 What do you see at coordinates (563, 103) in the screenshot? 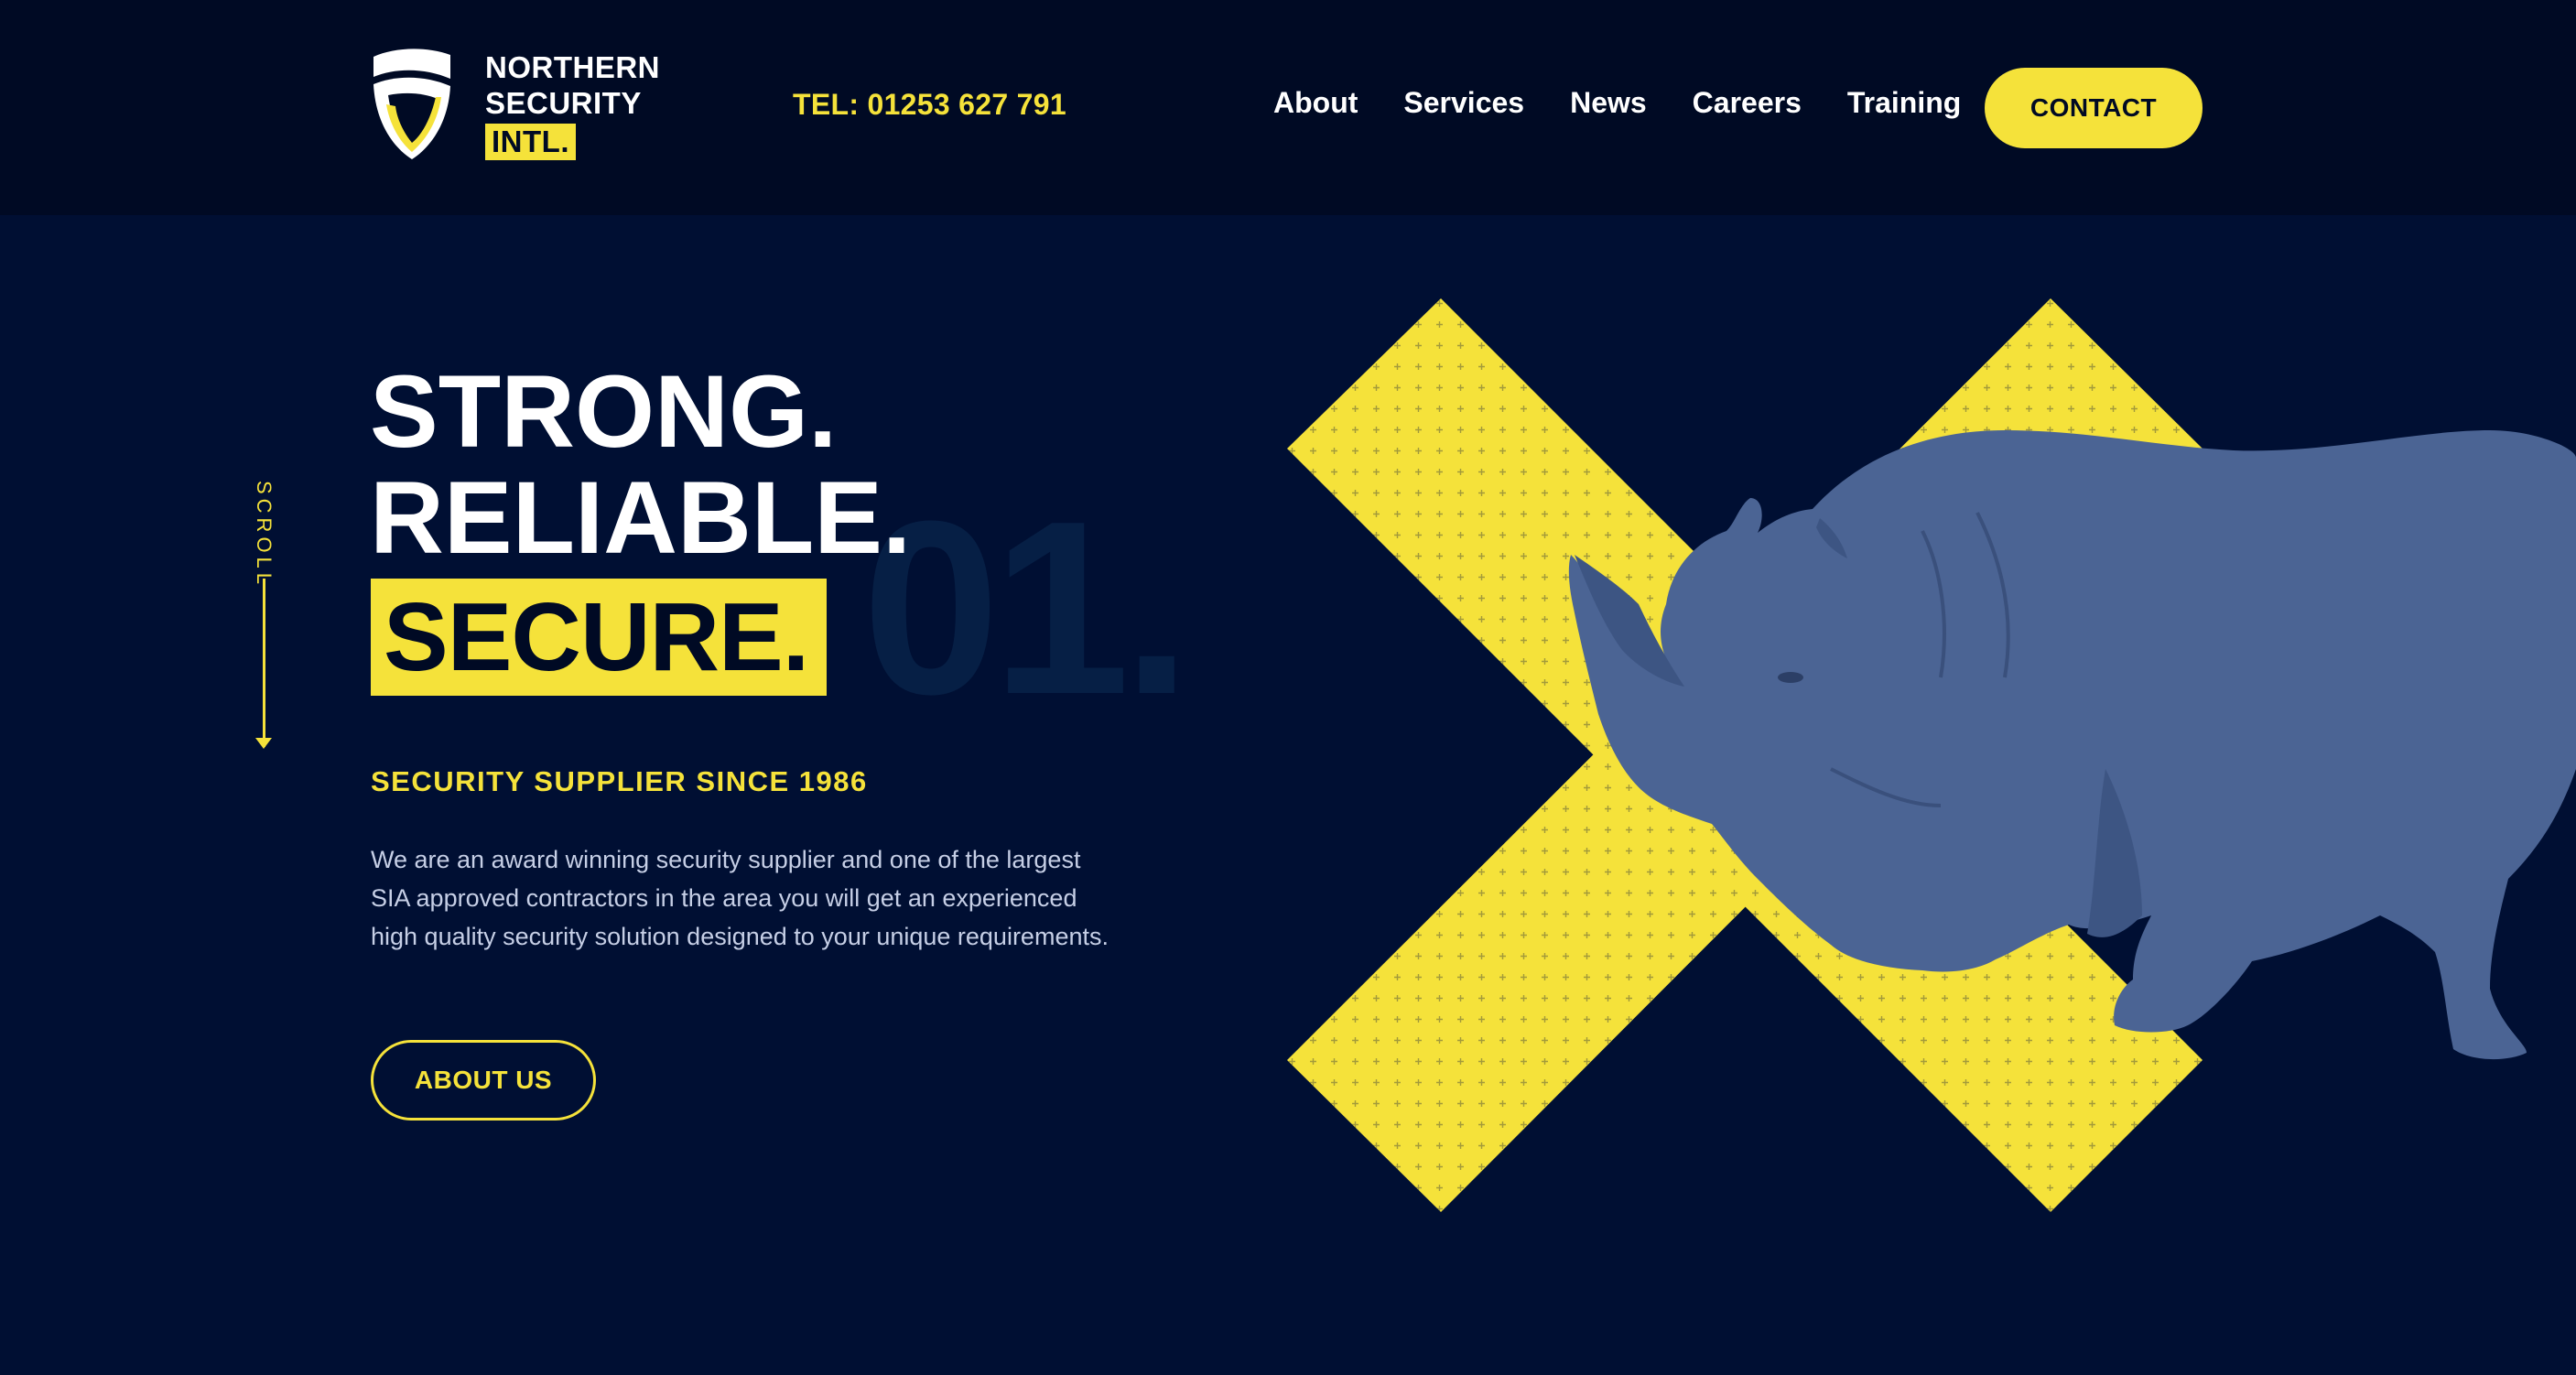
I see `logo-line-2: SECURITY` at bounding box center [563, 103].